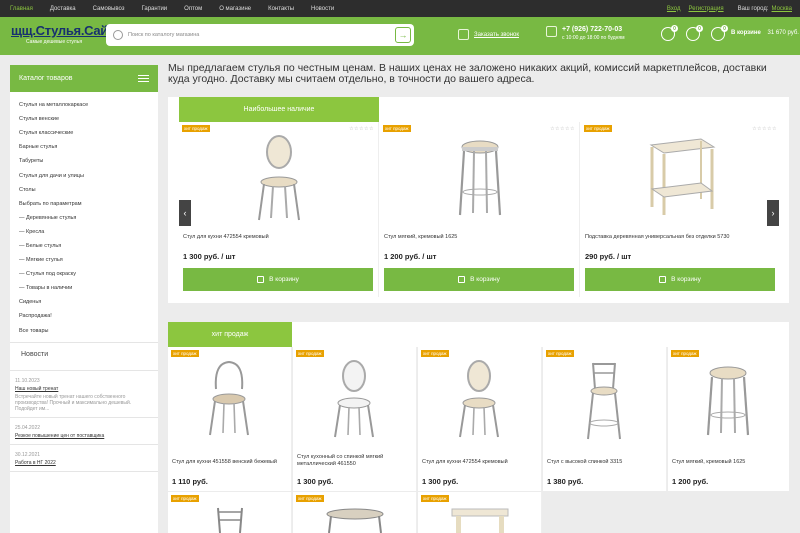 The height and width of the screenshot is (533, 800). What do you see at coordinates (84, 274) in the screenshot?
I see `subcategory-item: — Стулья под окраску` at bounding box center [84, 274].